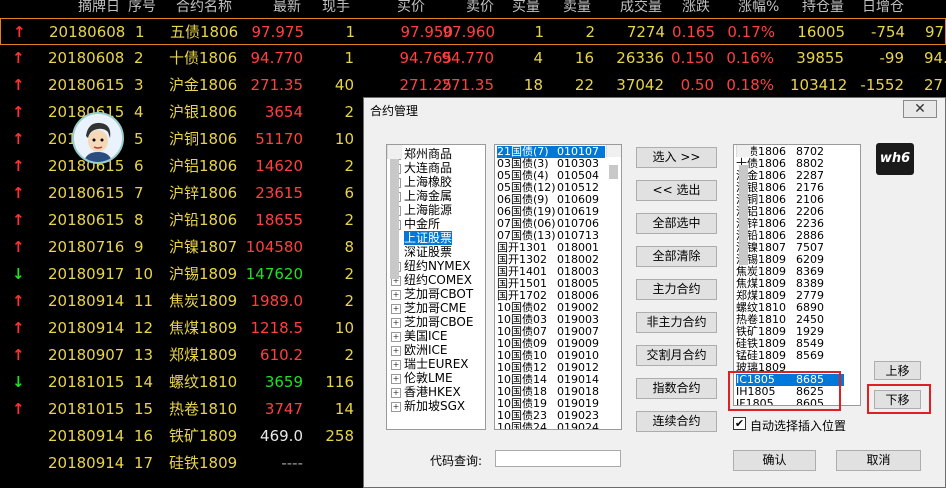  What do you see at coordinates (551, 188) in the screenshot?
I see `list-item: 05国债(12) 010512` at bounding box center [551, 188].